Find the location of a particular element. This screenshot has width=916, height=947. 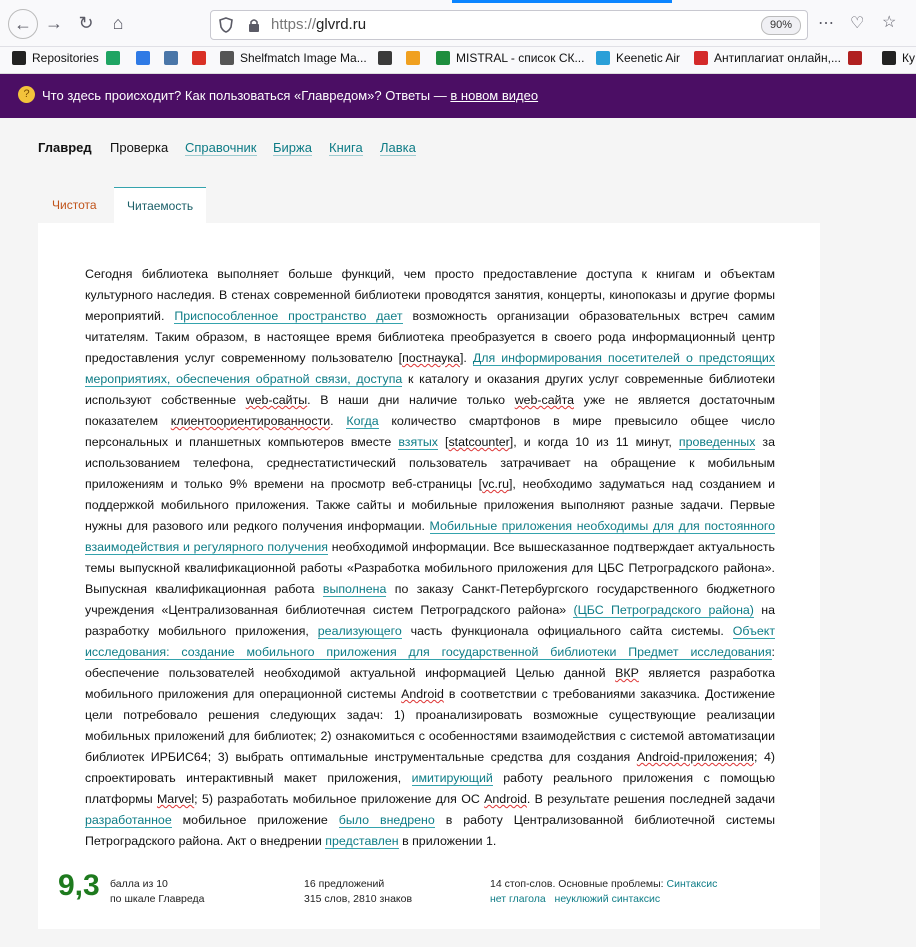

url-host: glvrd.ru is located at coordinates (341, 24).